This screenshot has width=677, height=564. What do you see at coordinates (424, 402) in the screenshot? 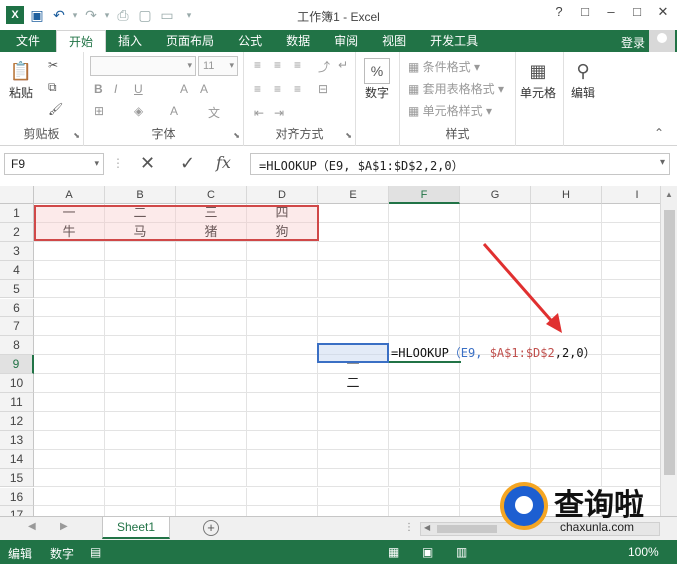
I see `cell-f11` at bounding box center [424, 402].